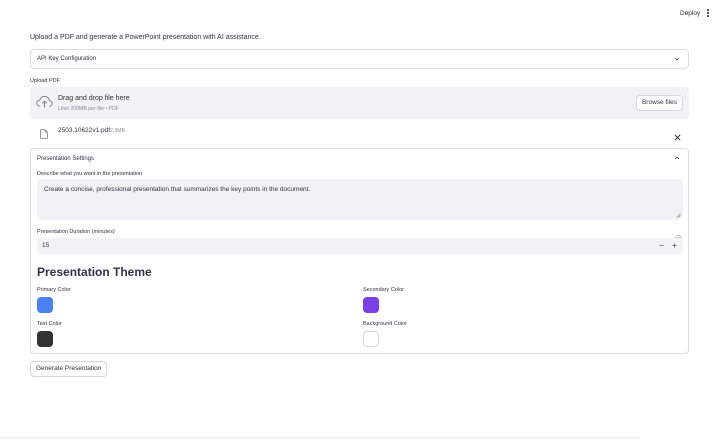 This screenshot has width=720, height=439. What do you see at coordinates (84, 130) in the screenshot?
I see `file-name: 2503.10622v1.pdf` at bounding box center [84, 130].